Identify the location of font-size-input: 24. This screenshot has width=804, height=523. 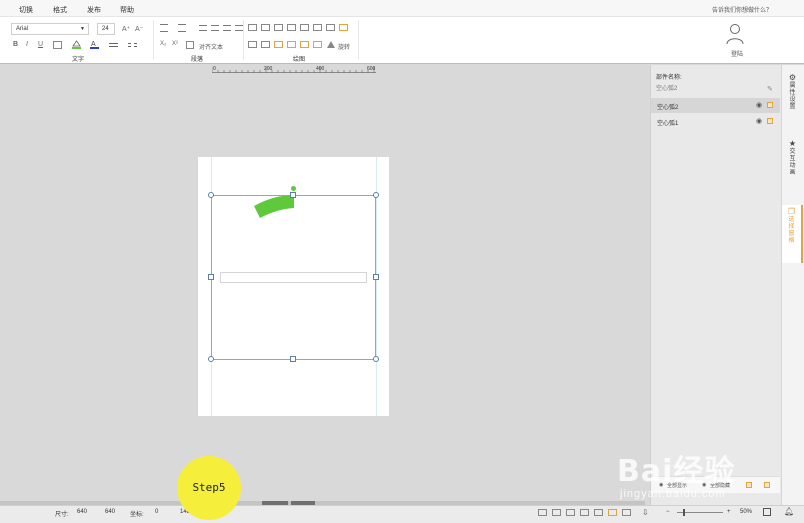
(106, 29).